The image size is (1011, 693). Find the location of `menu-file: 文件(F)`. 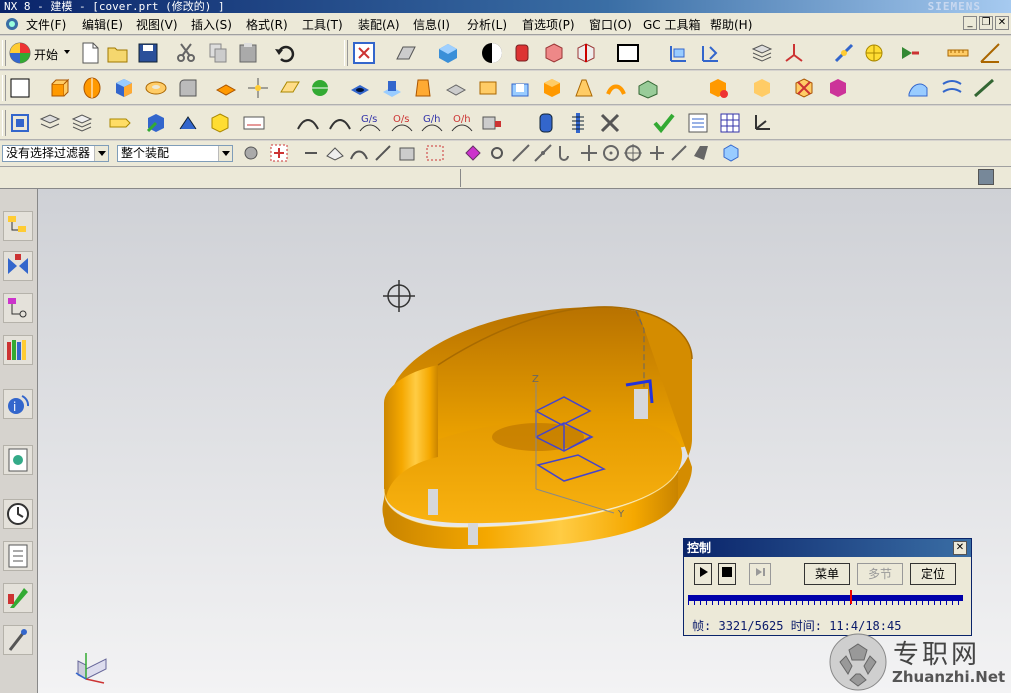

menu-file: 文件(F) is located at coordinates (46, 24).